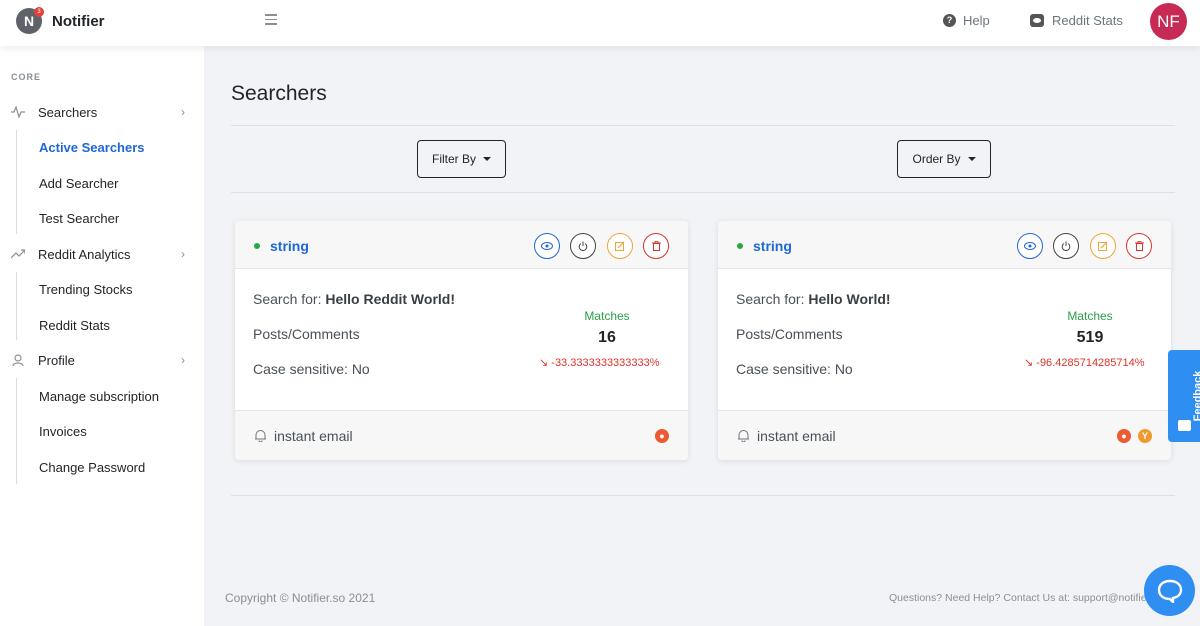 Image resolution: width=1200 pixels, height=626 pixels. What do you see at coordinates (18, 360) in the screenshot?
I see `user-icon` at bounding box center [18, 360].